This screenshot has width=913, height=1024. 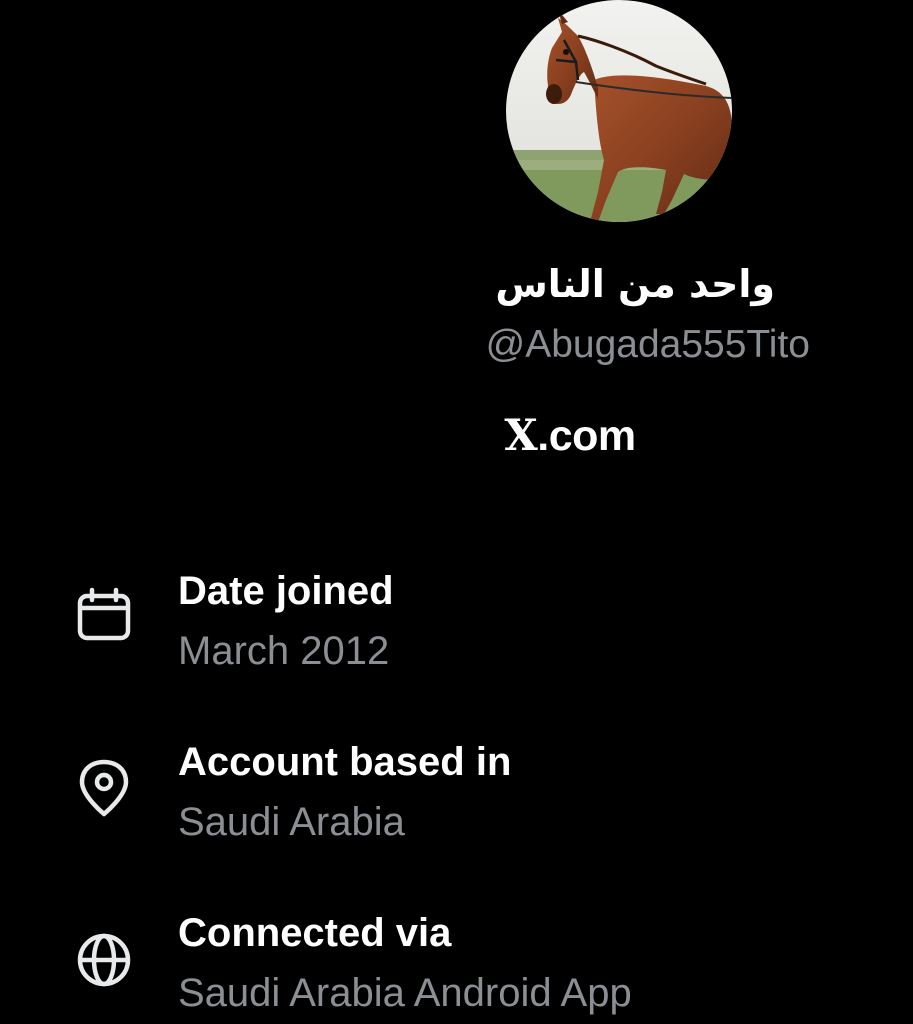 I want to click on profile-avatar, so click(x=619, y=111).